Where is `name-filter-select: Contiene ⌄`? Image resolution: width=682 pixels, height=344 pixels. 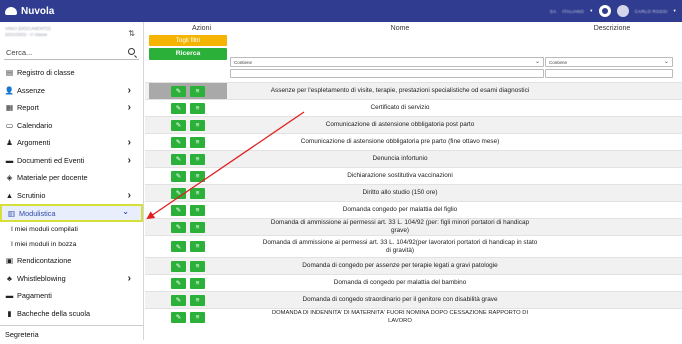 name-filter-select: Contiene ⌄ is located at coordinates (387, 62).